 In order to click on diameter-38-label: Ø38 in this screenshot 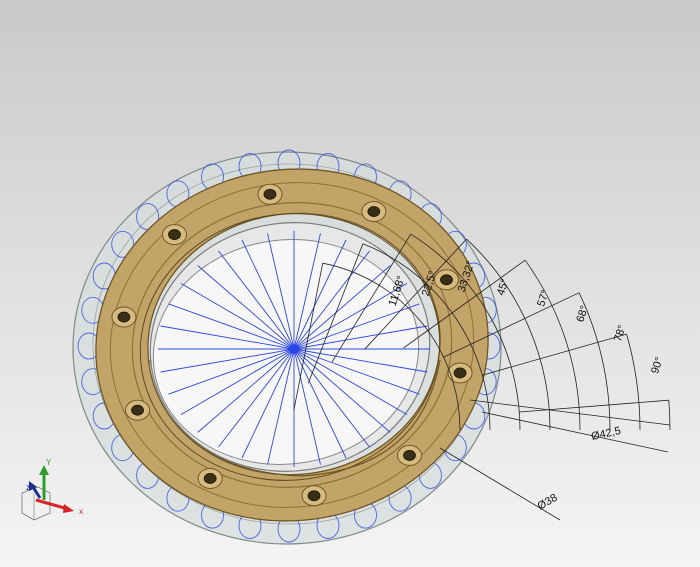, I will do `click(548, 502)`.